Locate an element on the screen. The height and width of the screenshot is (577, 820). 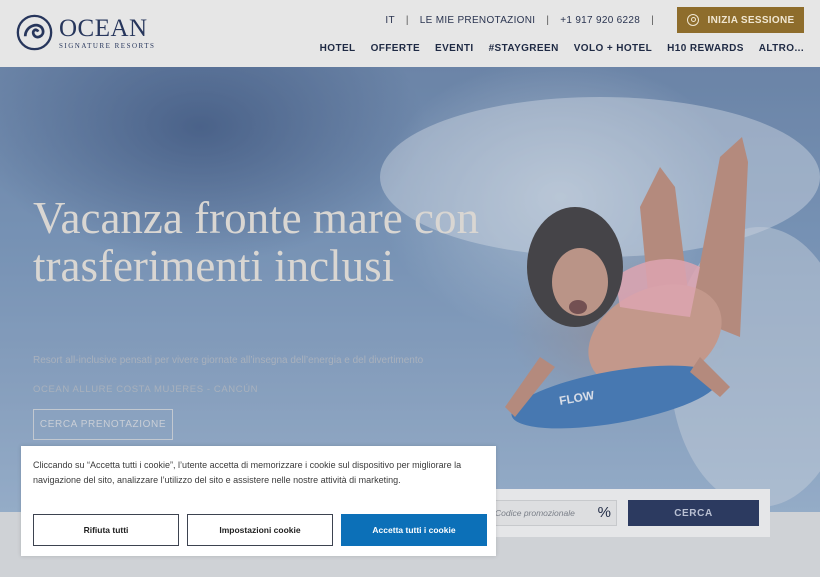
accept-all-button: Accetta tutti i cookie is located at coordinates (414, 530).